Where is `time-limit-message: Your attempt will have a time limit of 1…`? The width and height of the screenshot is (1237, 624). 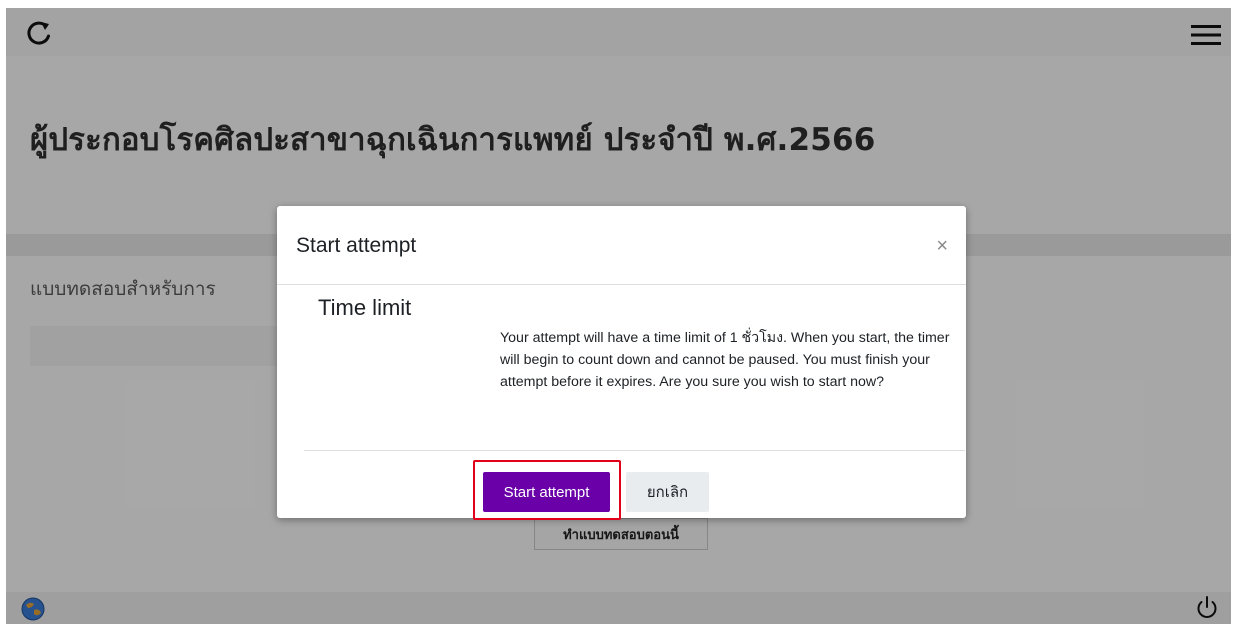 time-limit-message: Your attempt will have a time limit of 1… is located at coordinates (725, 360).